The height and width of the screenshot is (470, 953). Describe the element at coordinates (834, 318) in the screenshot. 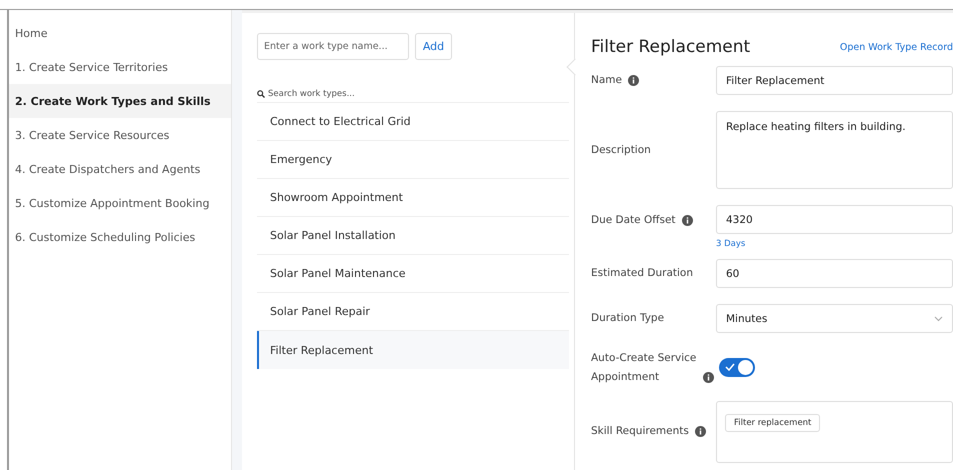

I see `select-field: Minutes` at that location.